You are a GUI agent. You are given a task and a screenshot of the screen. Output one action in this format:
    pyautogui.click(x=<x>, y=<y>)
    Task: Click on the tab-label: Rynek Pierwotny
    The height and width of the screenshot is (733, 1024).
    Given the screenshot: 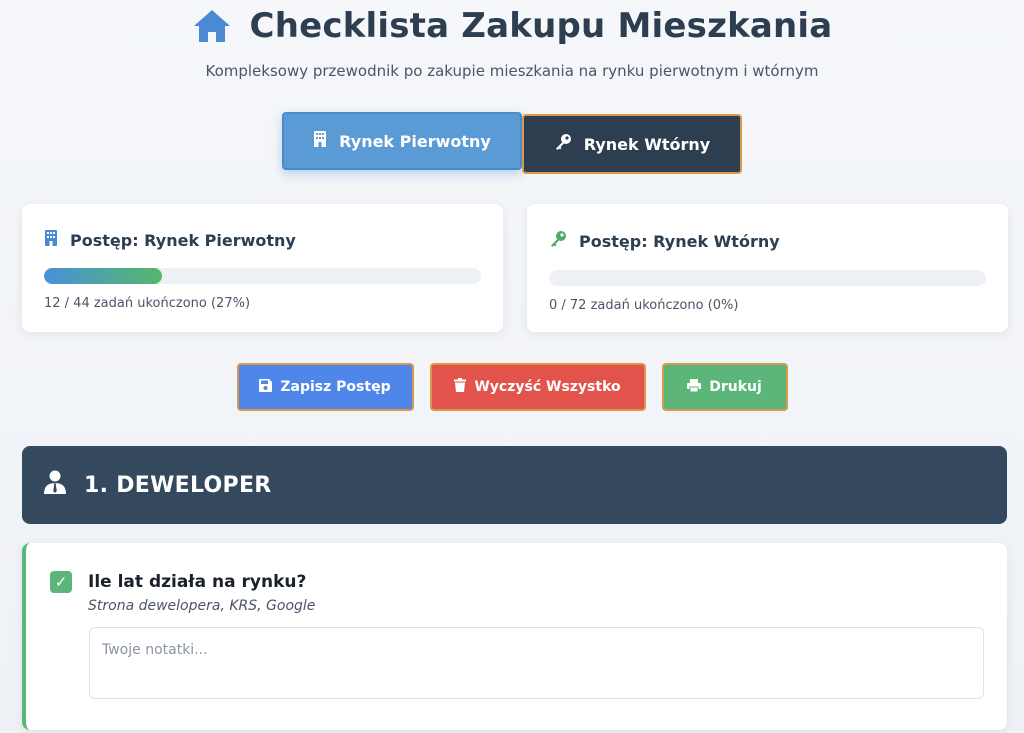 What is the action you would take?
    pyautogui.click(x=415, y=141)
    